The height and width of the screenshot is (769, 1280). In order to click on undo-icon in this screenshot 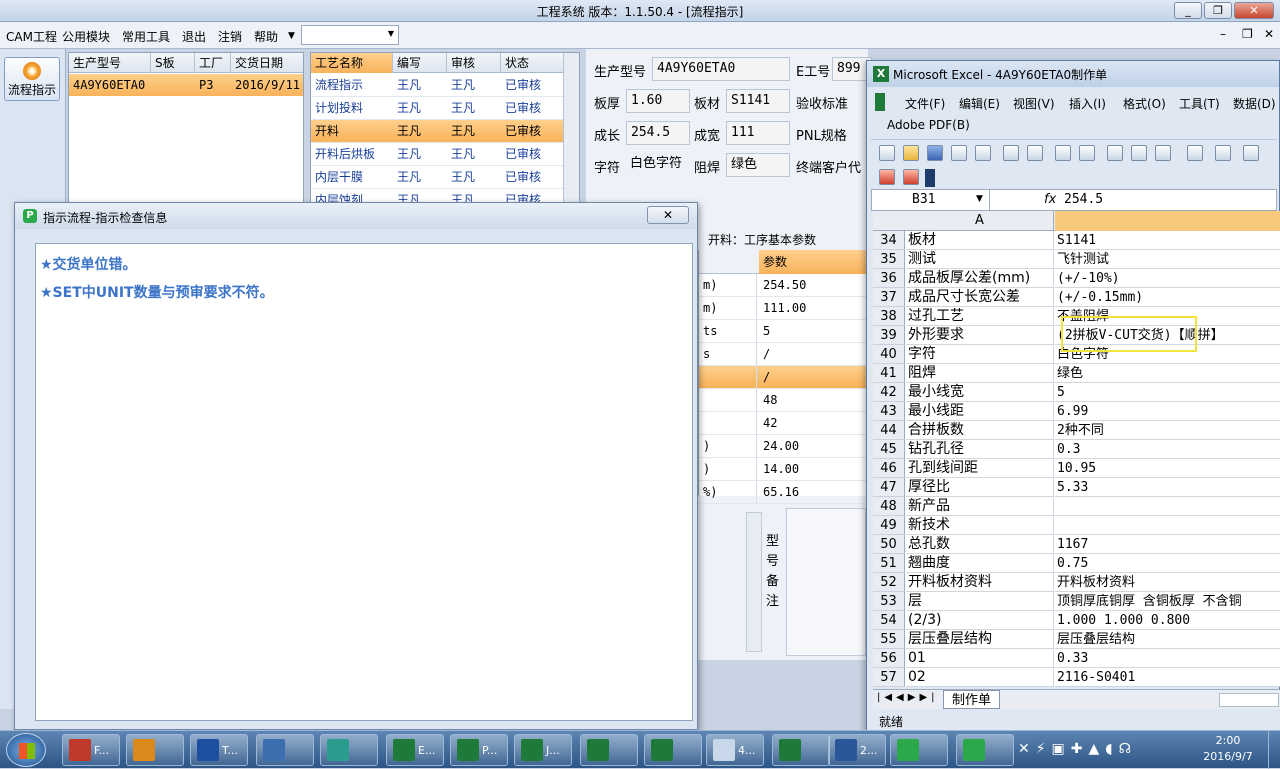, I will do `click(1223, 153)`.